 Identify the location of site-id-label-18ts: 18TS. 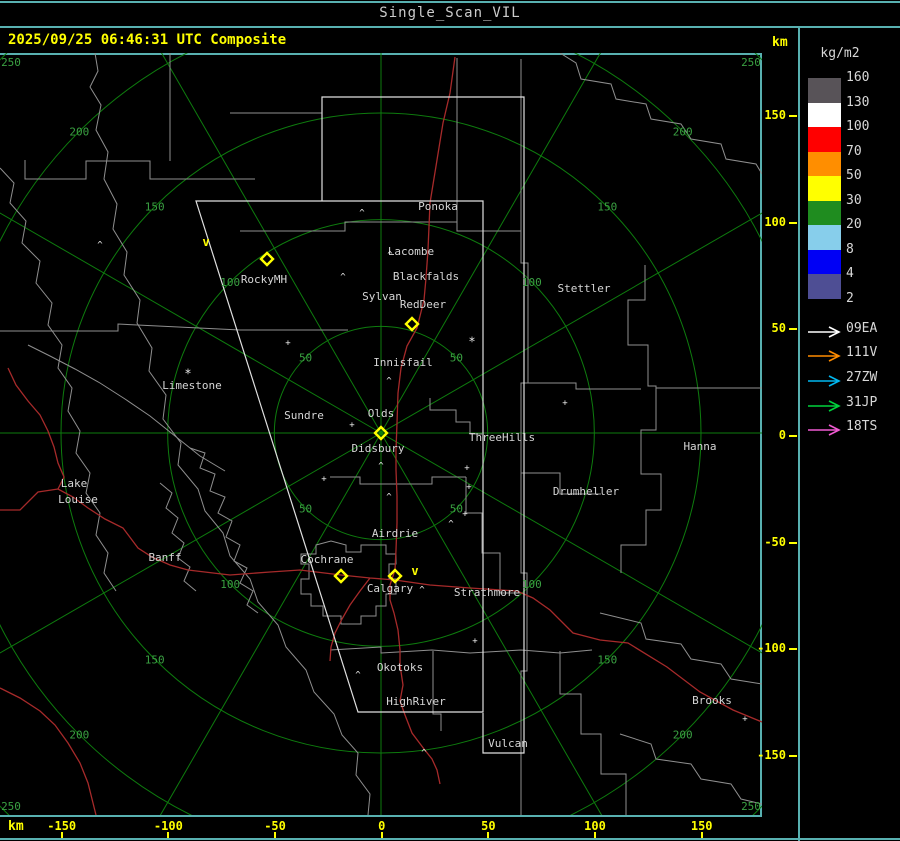
(862, 426).